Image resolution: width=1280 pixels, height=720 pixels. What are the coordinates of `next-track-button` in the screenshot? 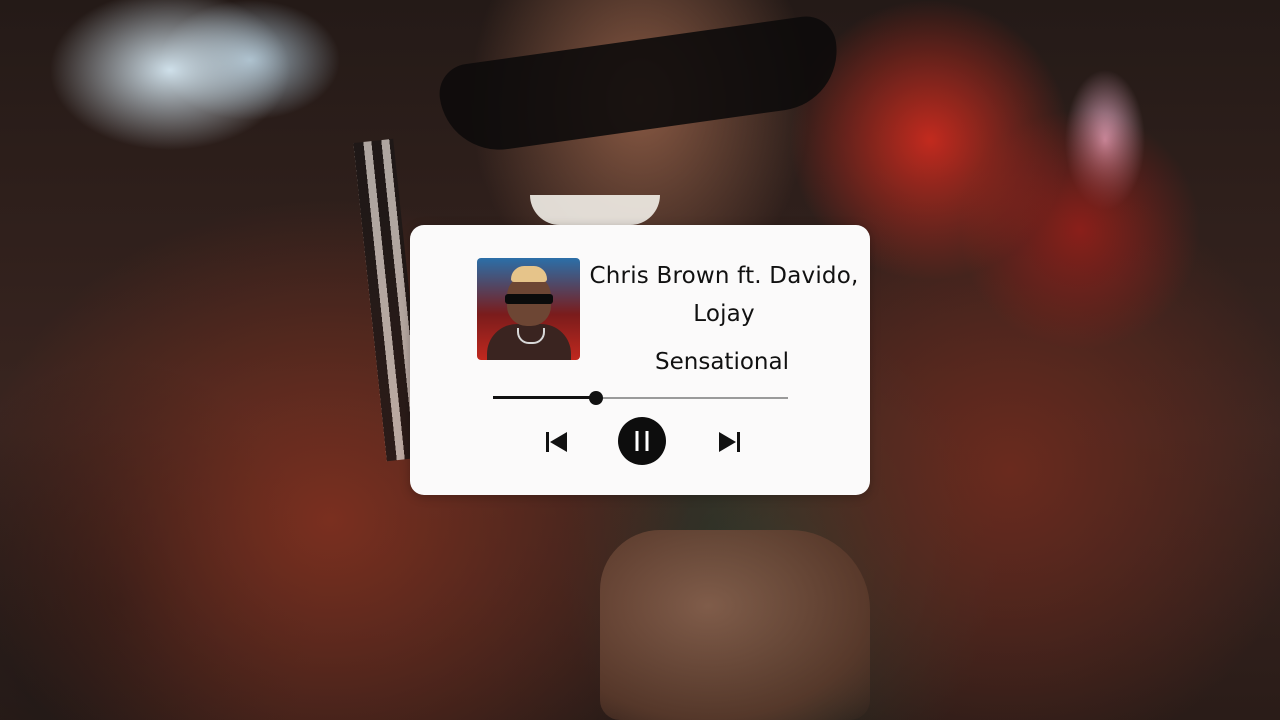 It's located at (729, 442).